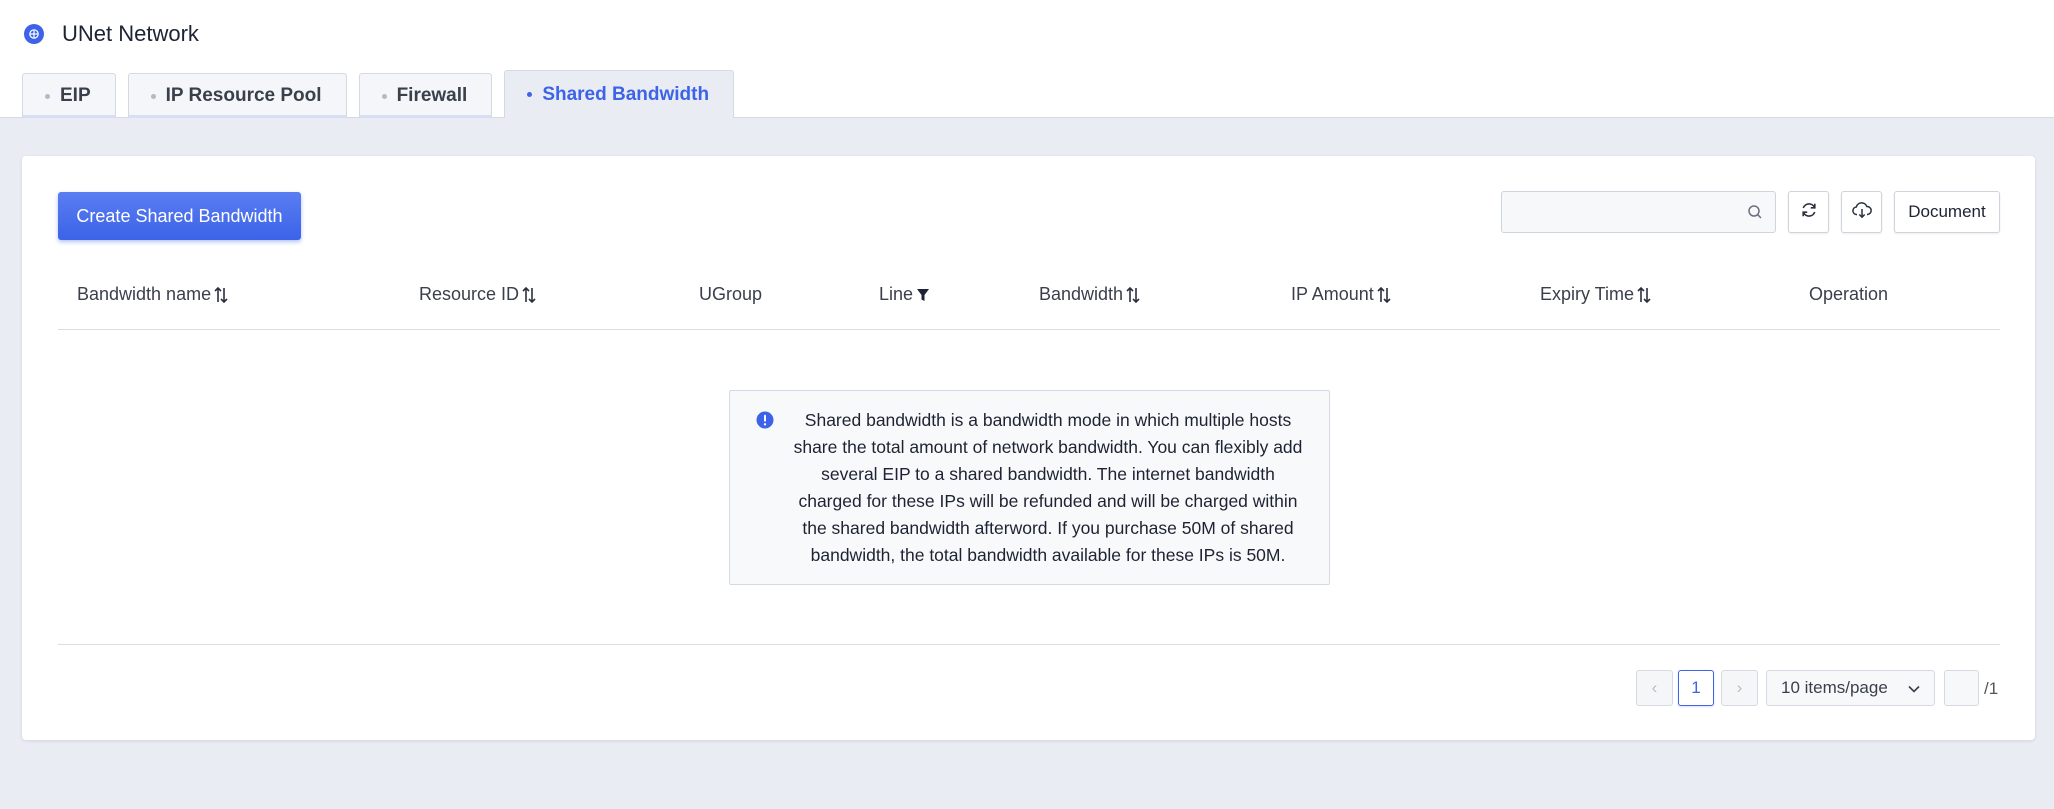 The width and height of the screenshot is (2054, 809). What do you see at coordinates (432, 95) in the screenshot?
I see `tab-label: Firewall` at bounding box center [432, 95].